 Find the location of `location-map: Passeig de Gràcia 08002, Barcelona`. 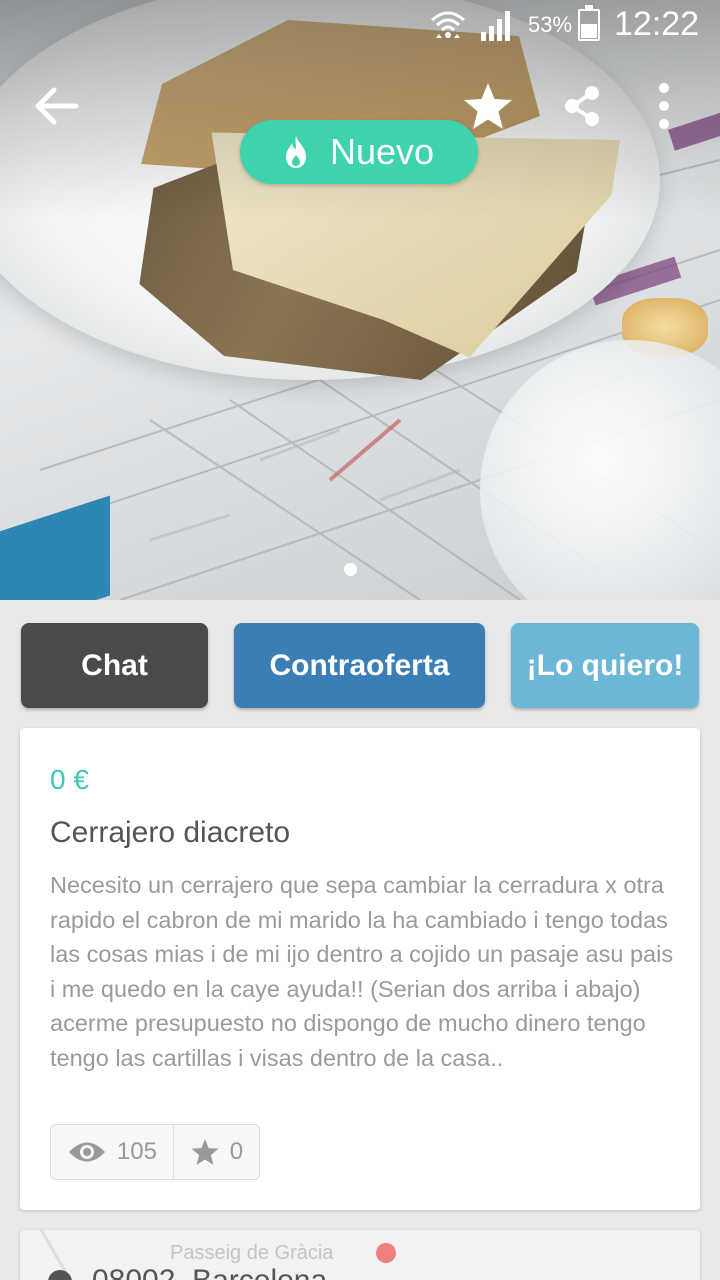

location-map: Passeig de Gràcia 08002, Barcelona is located at coordinates (360, 1255).